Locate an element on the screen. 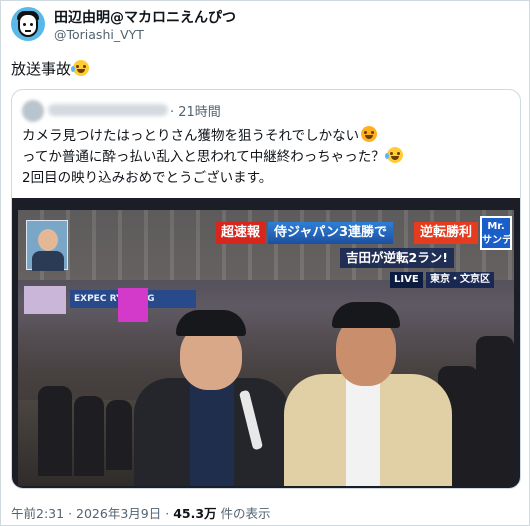 The image size is (530, 526). quoted-timestamp: · 21時間 is located at coordinates (195, 110).